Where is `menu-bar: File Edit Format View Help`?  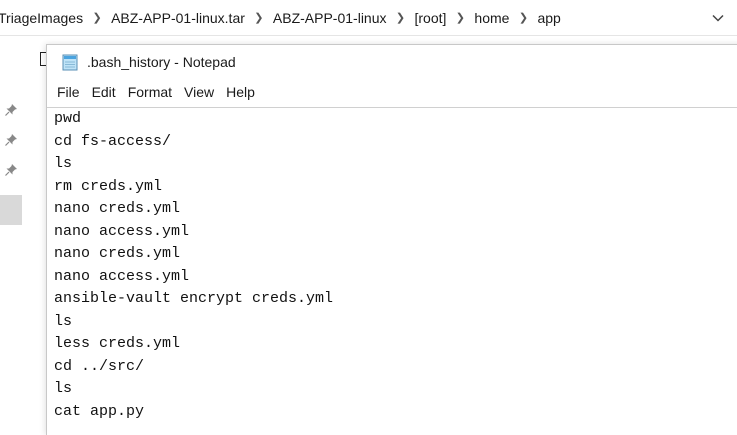
menu-bar: File Edit Format View Help is located at coordinates (392, 92).